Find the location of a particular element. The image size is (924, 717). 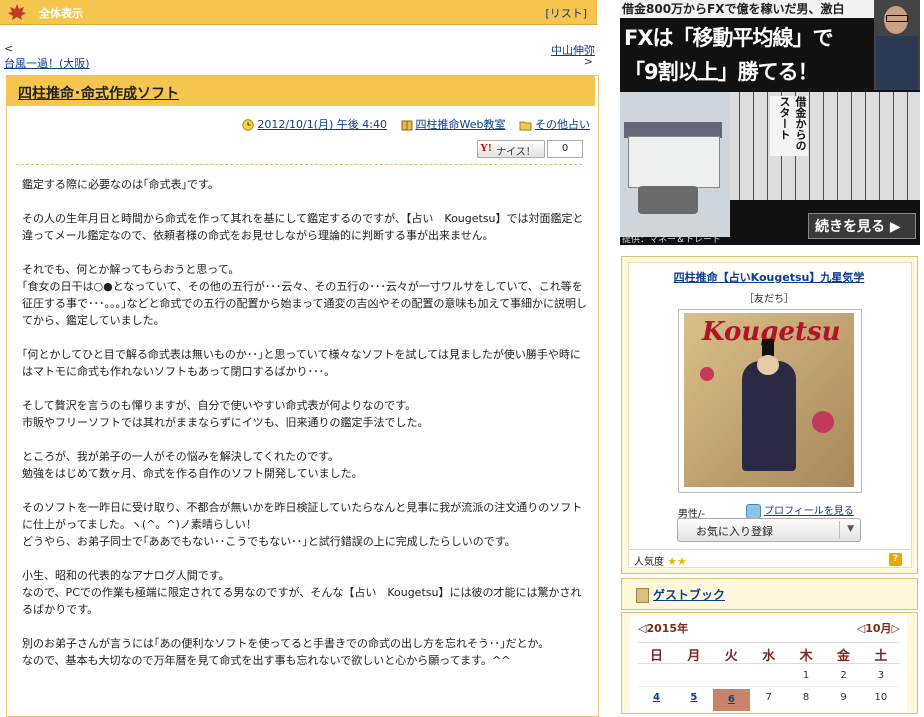

profile-link: プロフィールを見る is located at coordinates (800, 510).